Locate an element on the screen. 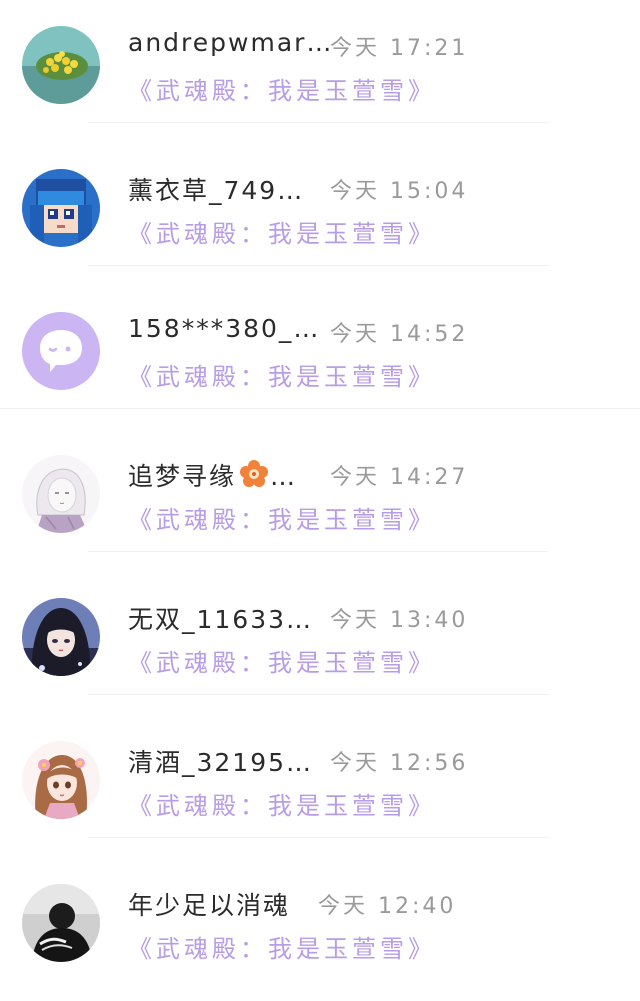  timestamp: 今天 13:40 is located at coordinates (399, 620).